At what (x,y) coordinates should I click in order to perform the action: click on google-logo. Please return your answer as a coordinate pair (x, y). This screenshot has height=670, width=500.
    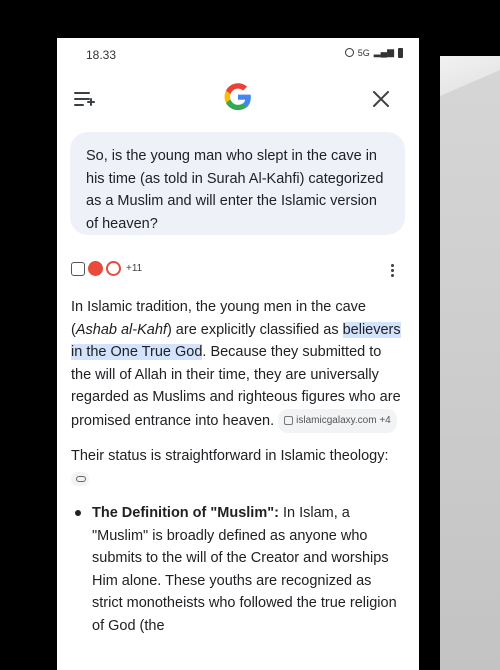
    Looking at the image, I should click on (237, 97).